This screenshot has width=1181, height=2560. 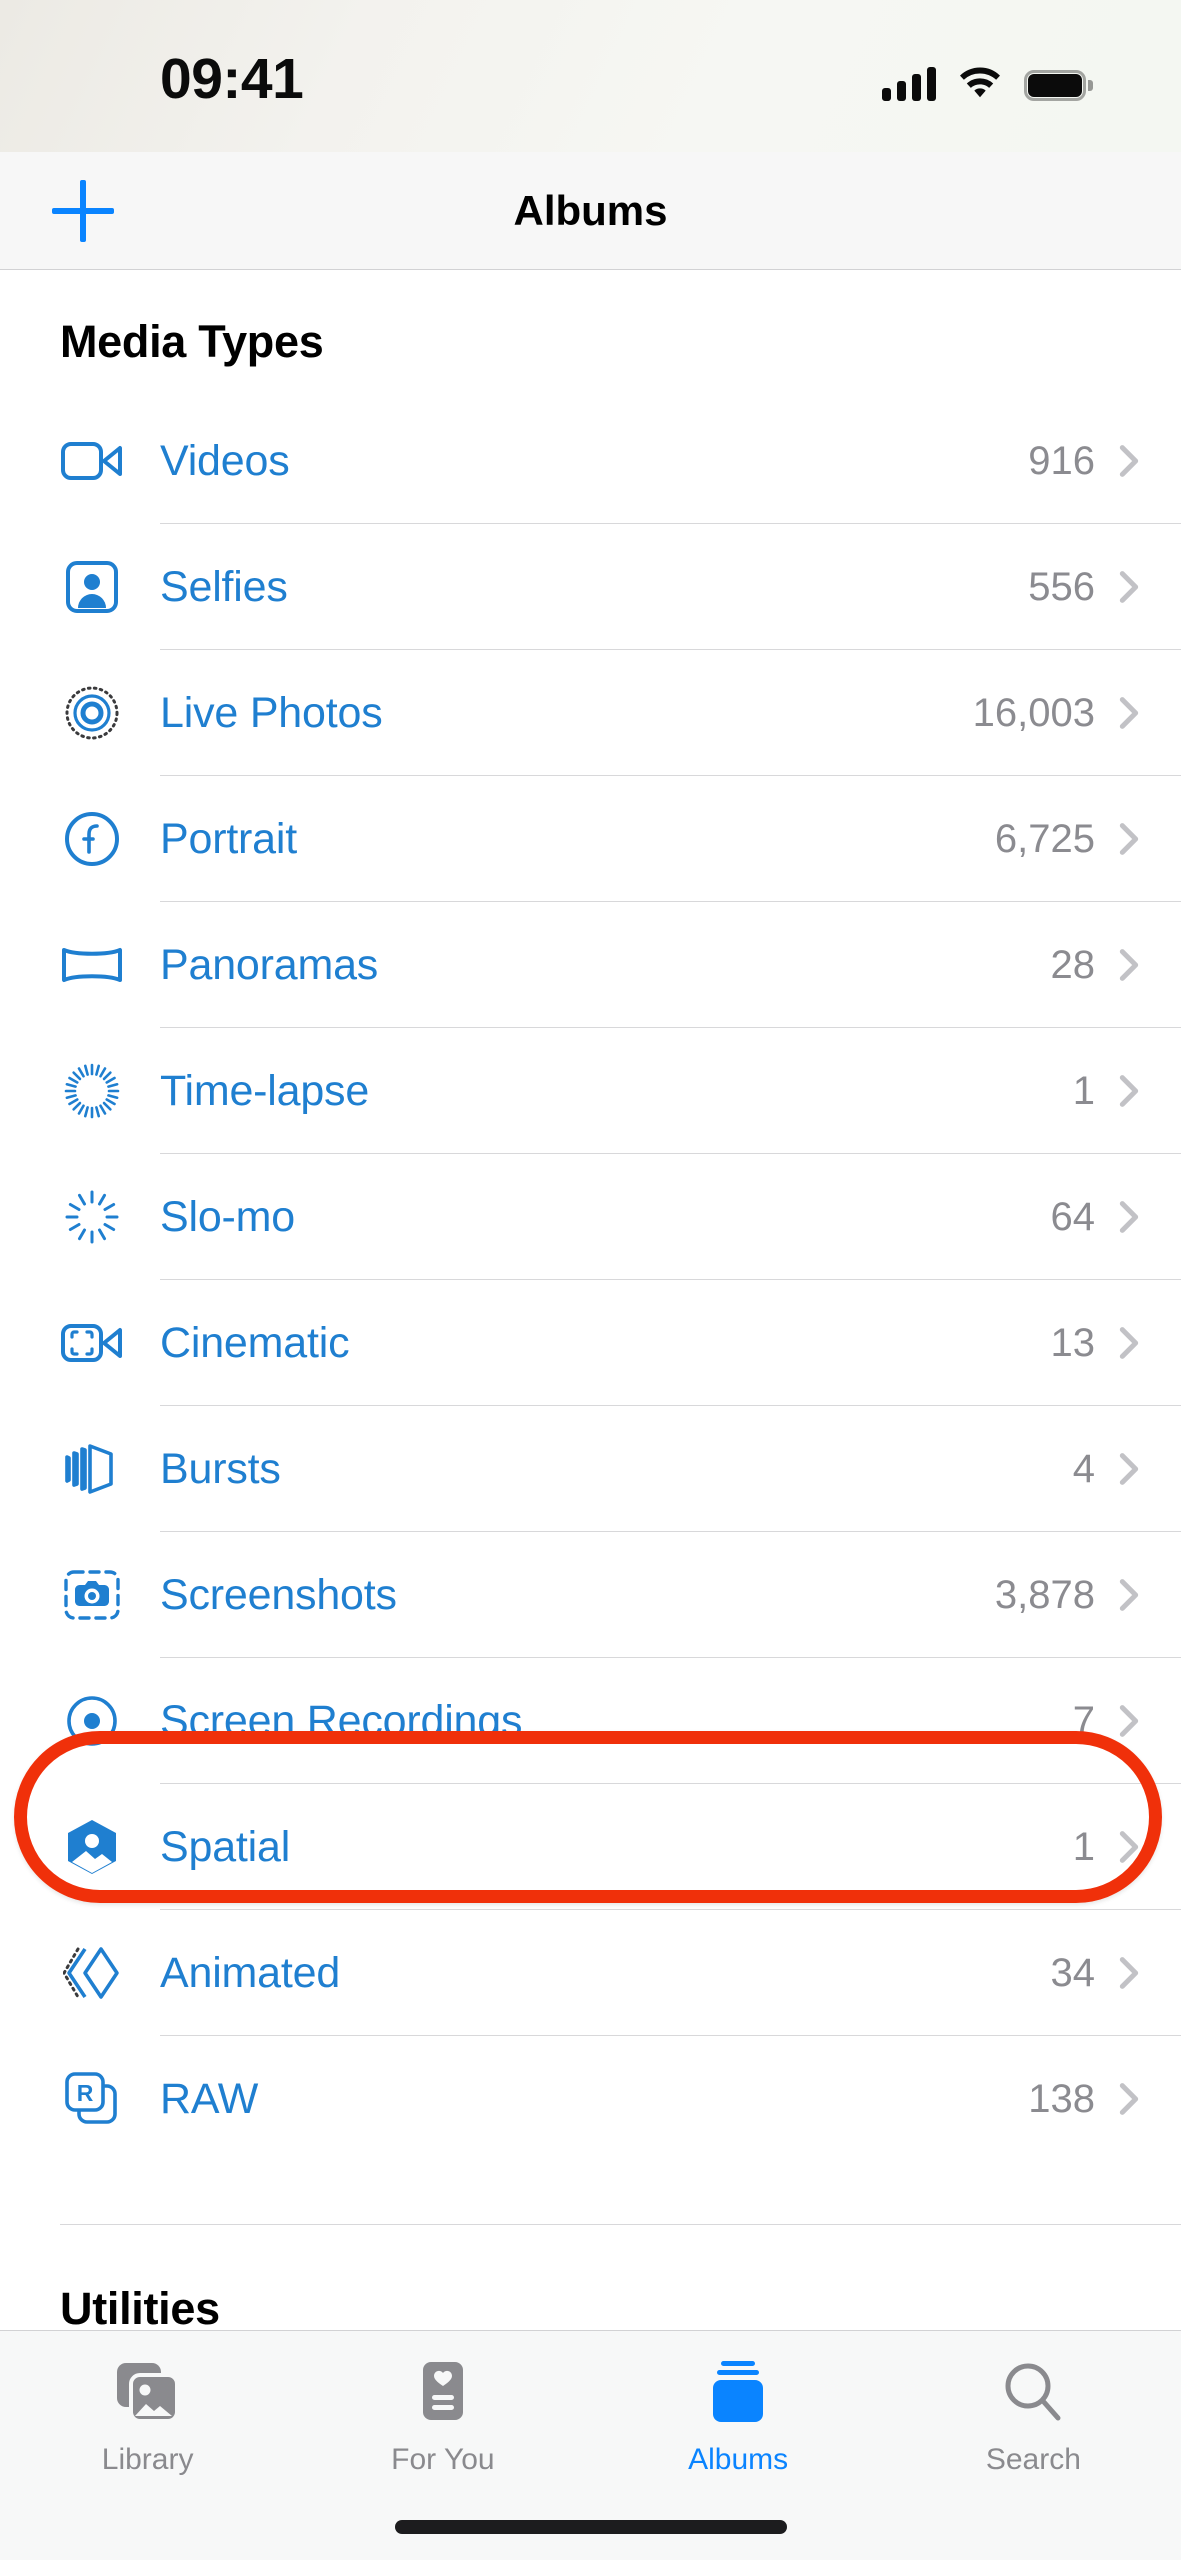 I want to click on portrait-f-stop-icon, so click(x=92, y=839).